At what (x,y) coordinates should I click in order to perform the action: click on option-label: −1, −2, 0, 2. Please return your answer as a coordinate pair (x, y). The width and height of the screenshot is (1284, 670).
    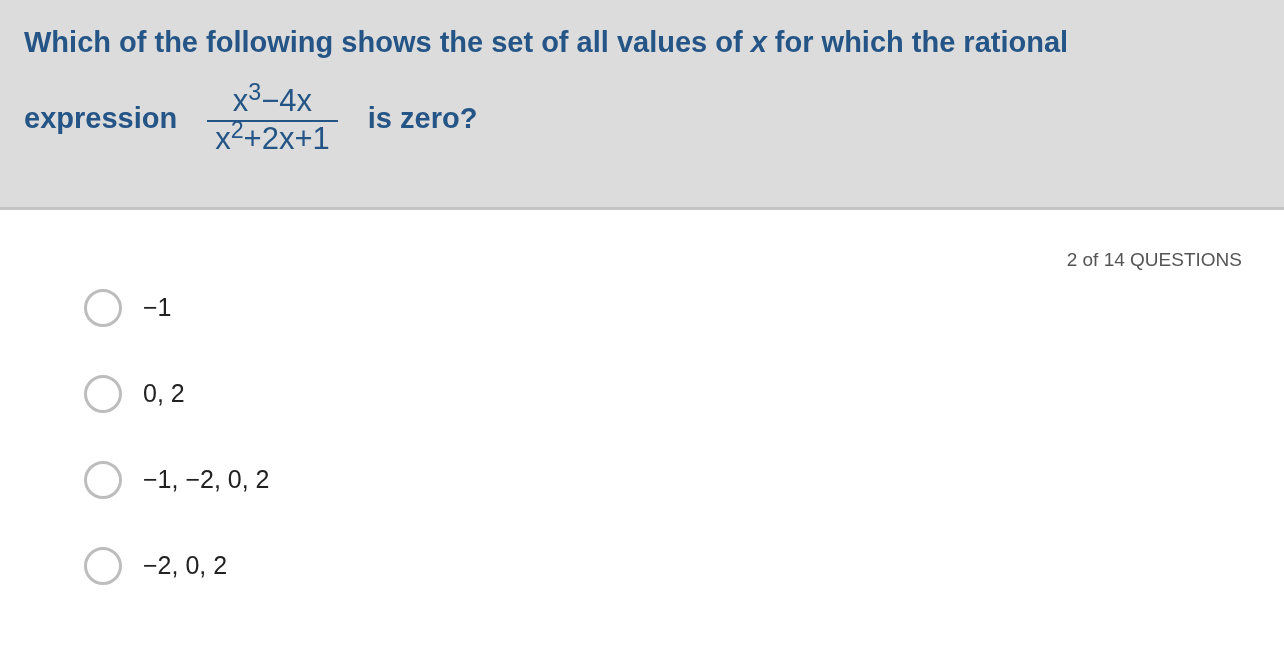
    Looking at the image, I should click on (206, 479).